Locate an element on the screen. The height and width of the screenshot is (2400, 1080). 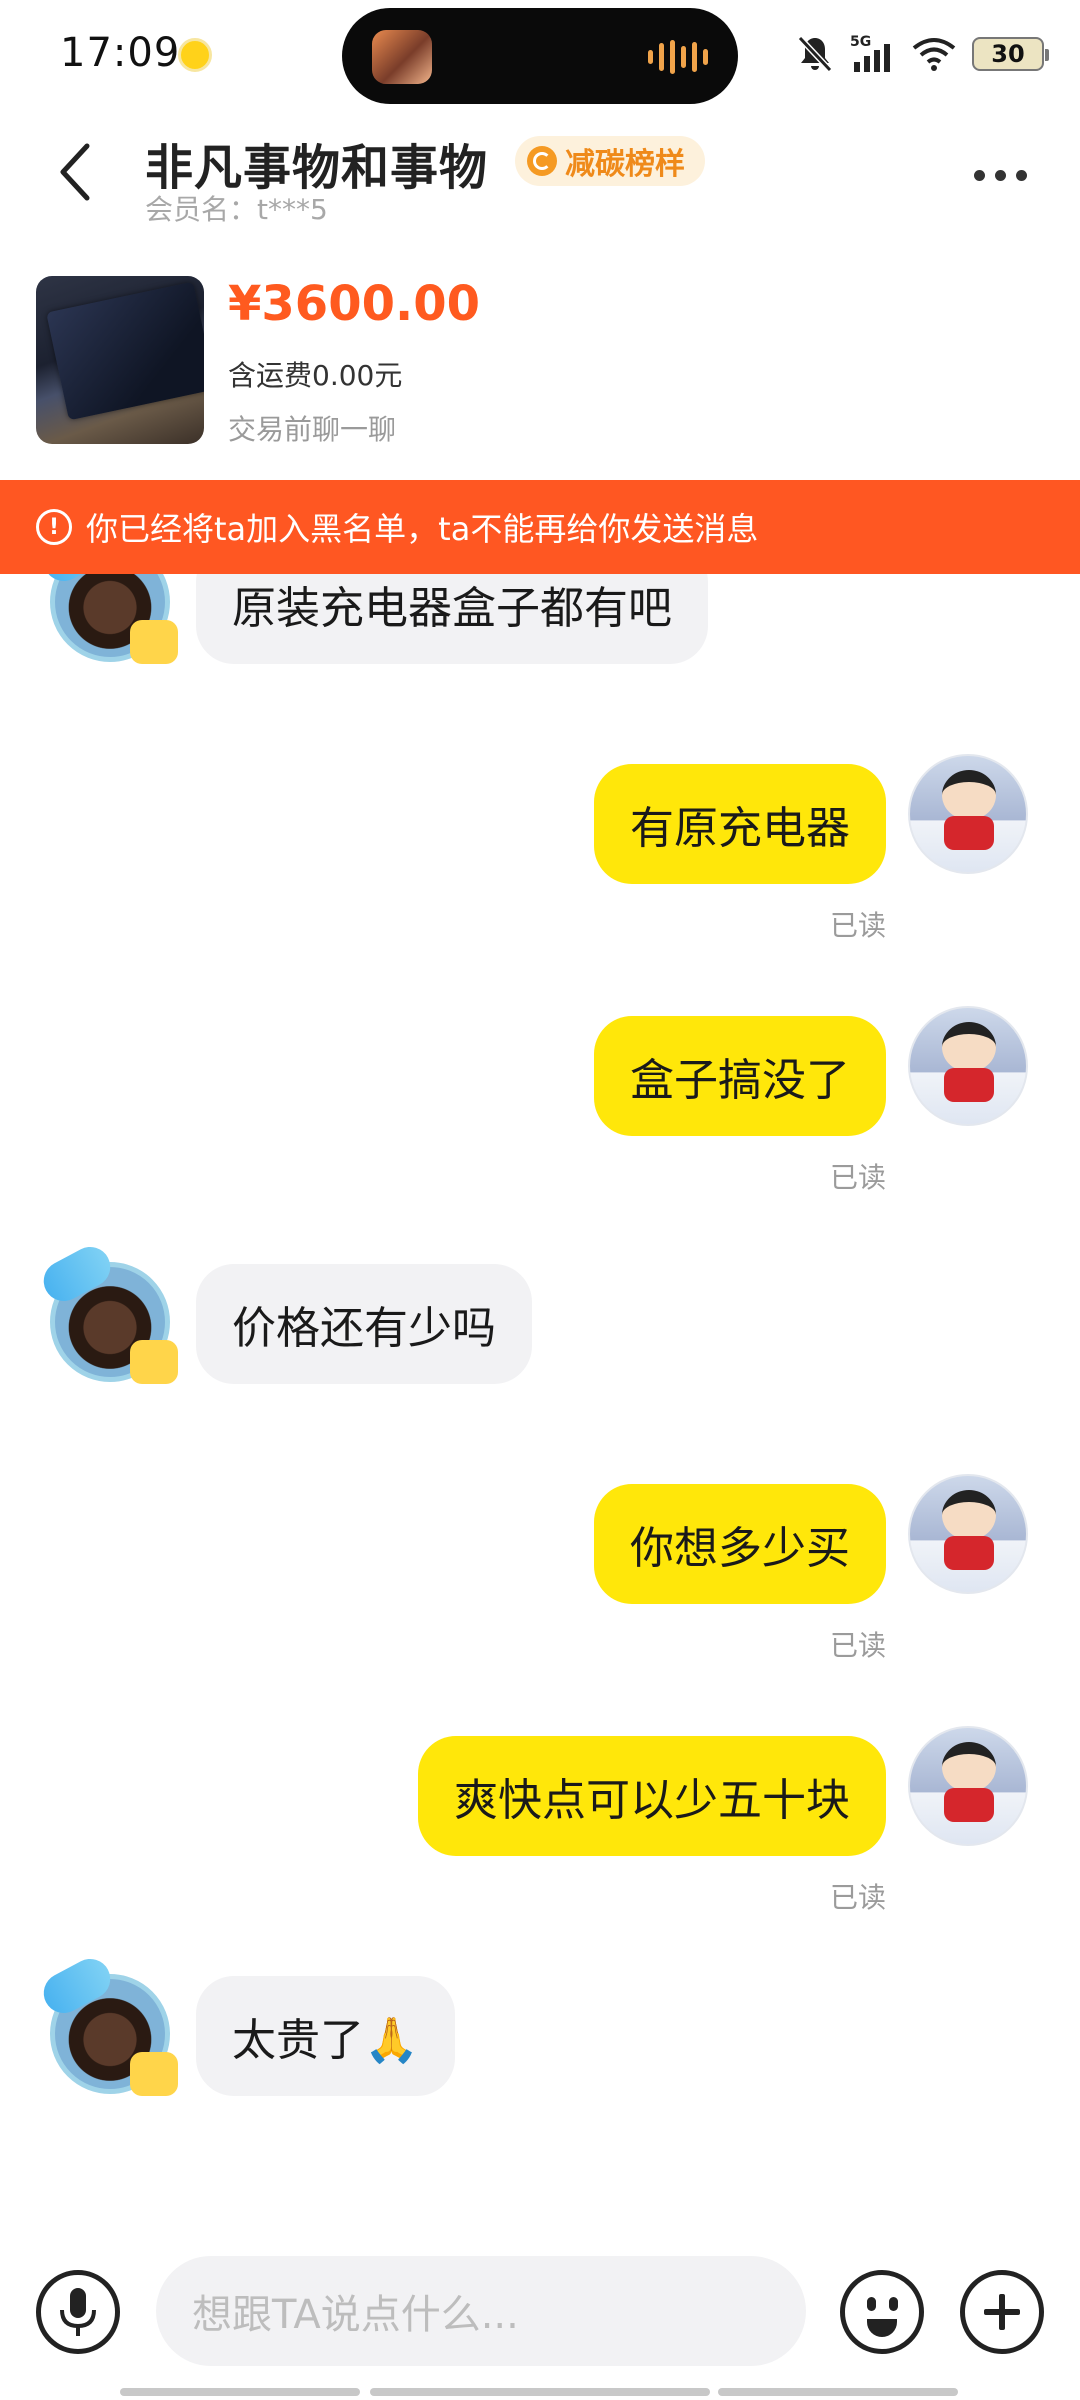
voice-button is located at coordinates (78, 2312).